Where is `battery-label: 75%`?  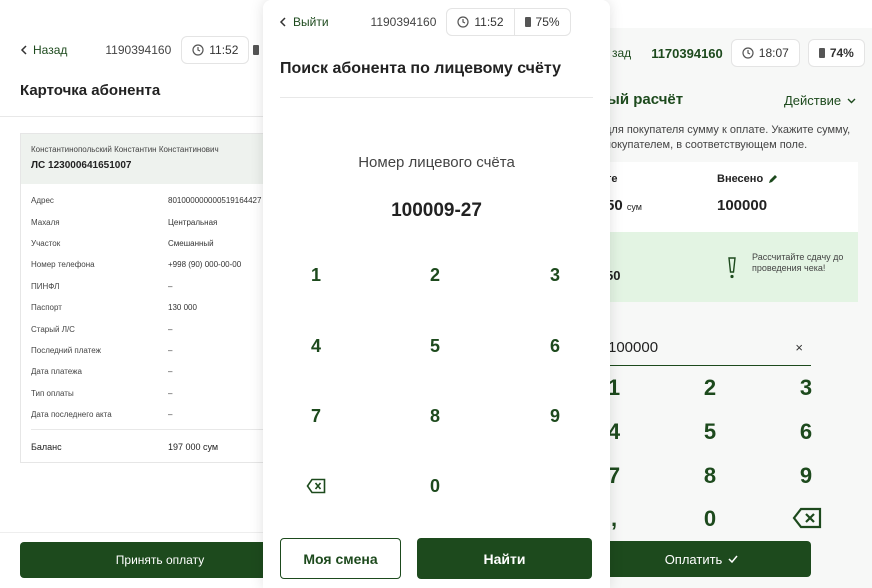 battery-label: 75% is located at coordinates (547, 22).